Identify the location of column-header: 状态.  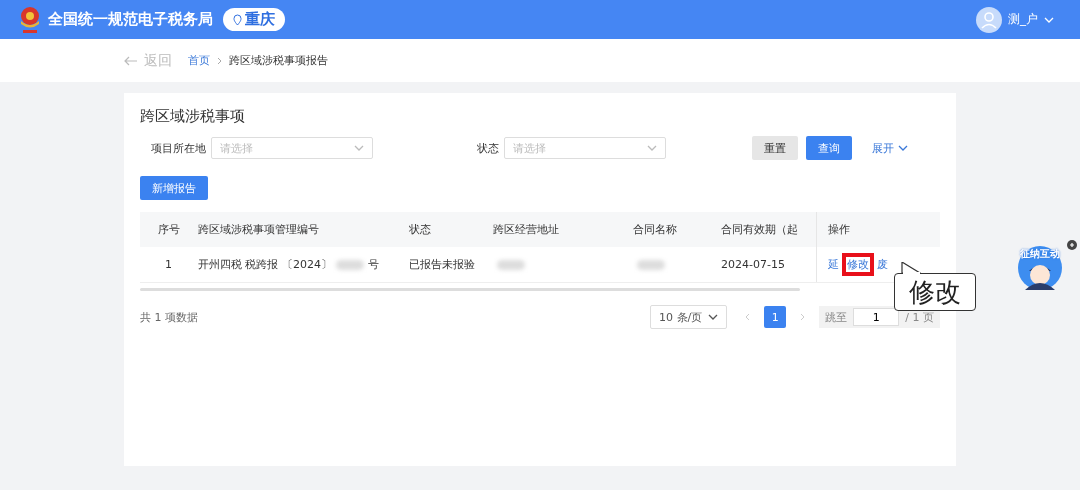
(450, 229).